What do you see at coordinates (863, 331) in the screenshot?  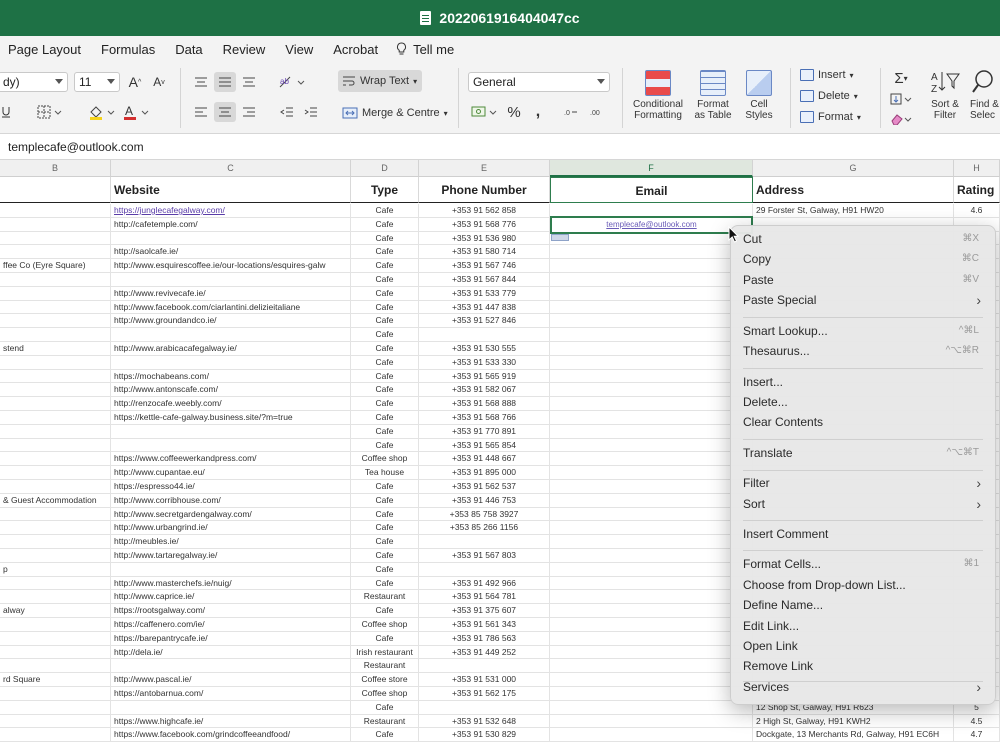 I see `menu-item-smart-lookup: Smart Lookup... ^⌘L` at bounding box center [863, 331].